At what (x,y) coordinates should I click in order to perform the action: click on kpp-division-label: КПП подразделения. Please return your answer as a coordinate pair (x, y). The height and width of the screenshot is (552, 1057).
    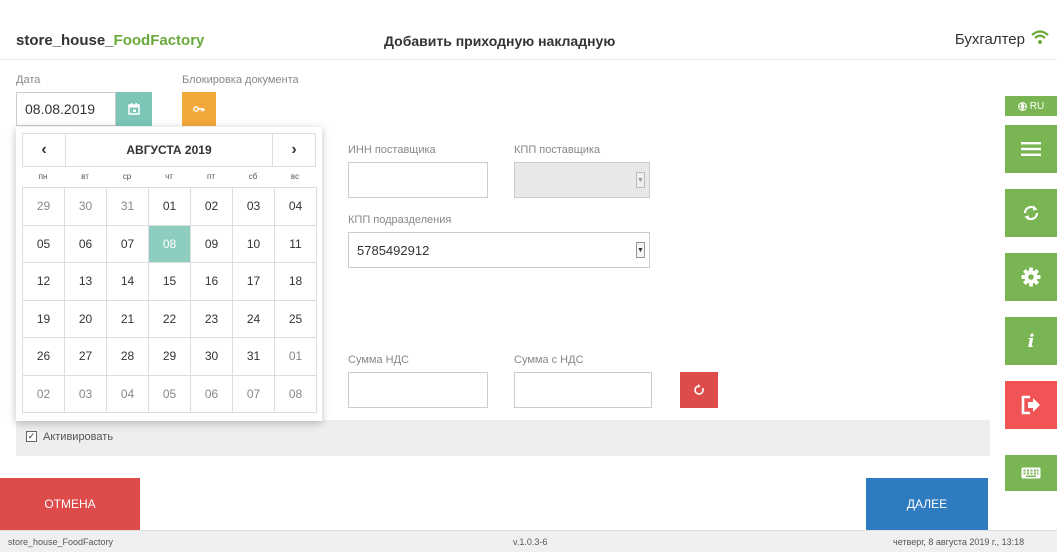
    Looking at the image, I should click on (400, 220).